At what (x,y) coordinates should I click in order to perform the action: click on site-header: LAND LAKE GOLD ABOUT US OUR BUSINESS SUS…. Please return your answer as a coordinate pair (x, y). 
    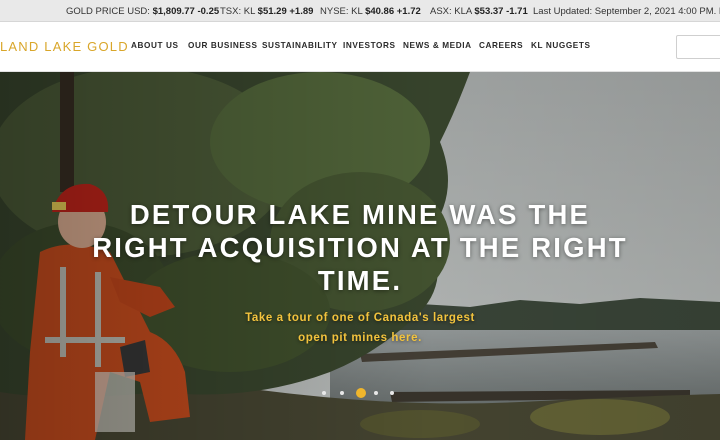
    Looking at the image, I should click on (360, 47).